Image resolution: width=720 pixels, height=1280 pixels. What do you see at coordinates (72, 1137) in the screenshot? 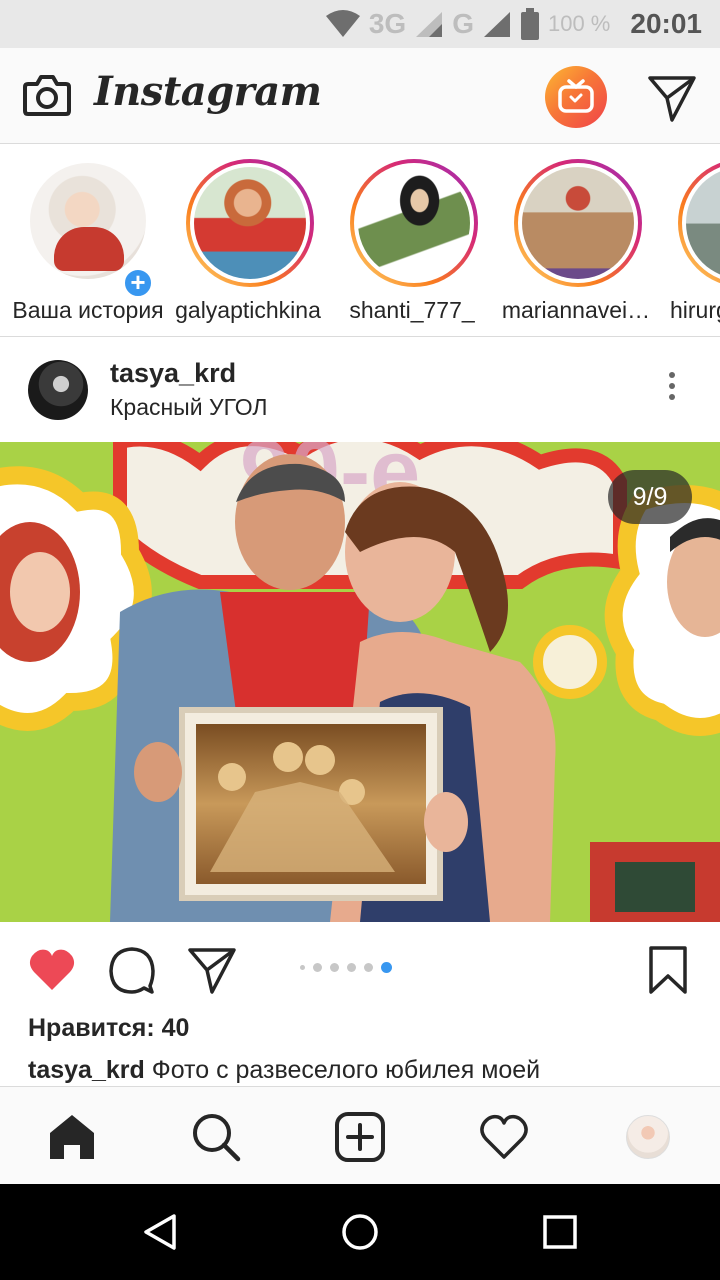
I see `home-icon` at bounding box center [72, 1137].